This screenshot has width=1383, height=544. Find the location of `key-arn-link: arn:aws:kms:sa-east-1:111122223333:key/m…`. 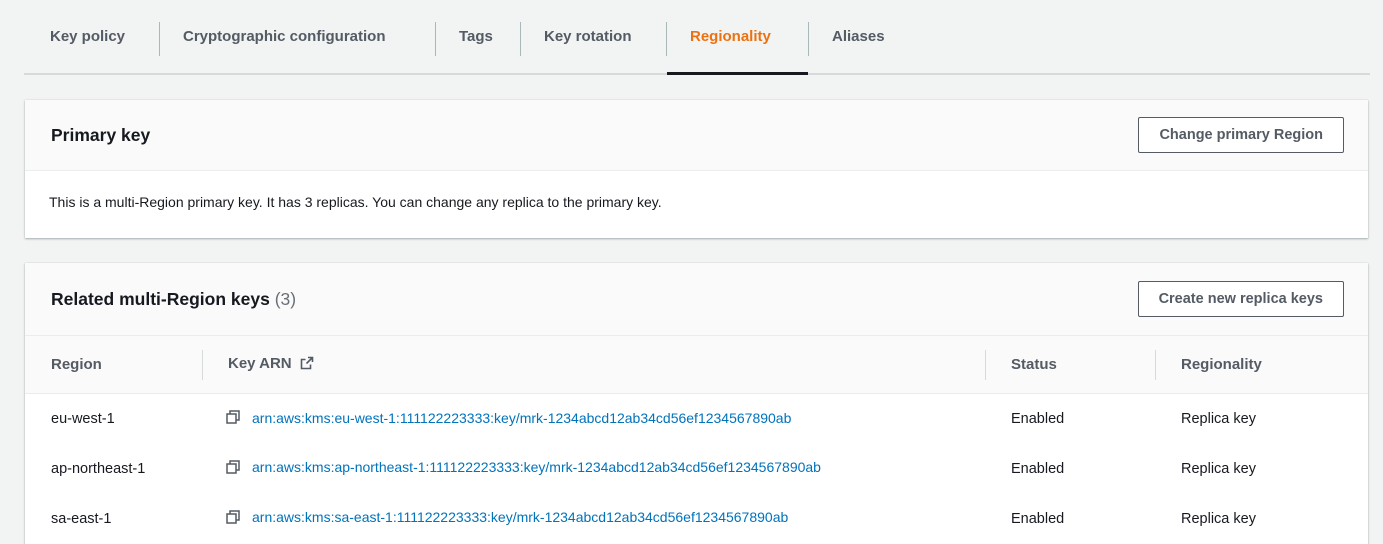

key-arn-link: arn:aws:kms:sa-east-1:111122223333:key/m… is located at coordinates (520, 517).